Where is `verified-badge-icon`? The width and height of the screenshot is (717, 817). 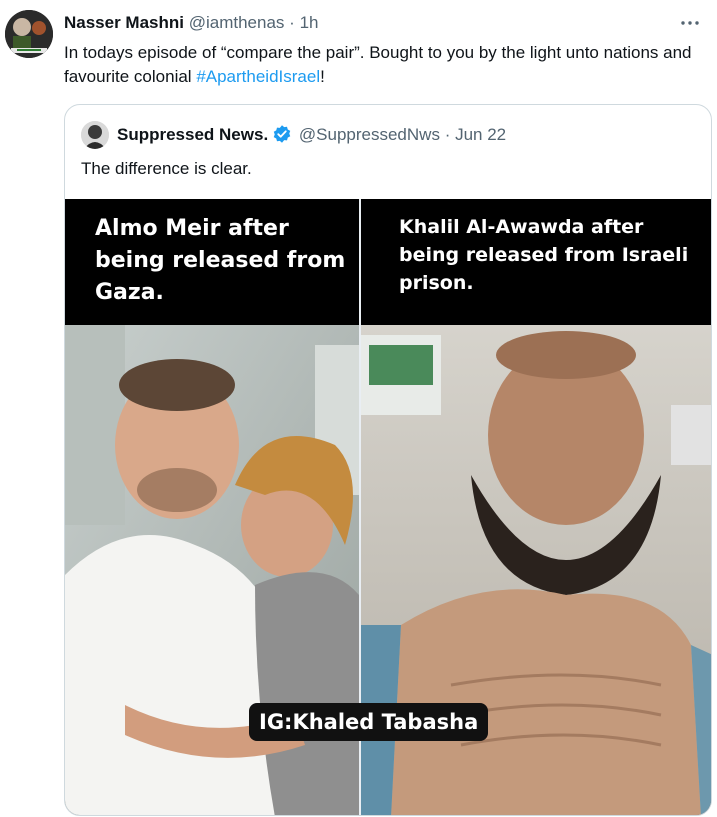
verified-badge-icon is located at coordinates (282, 137).